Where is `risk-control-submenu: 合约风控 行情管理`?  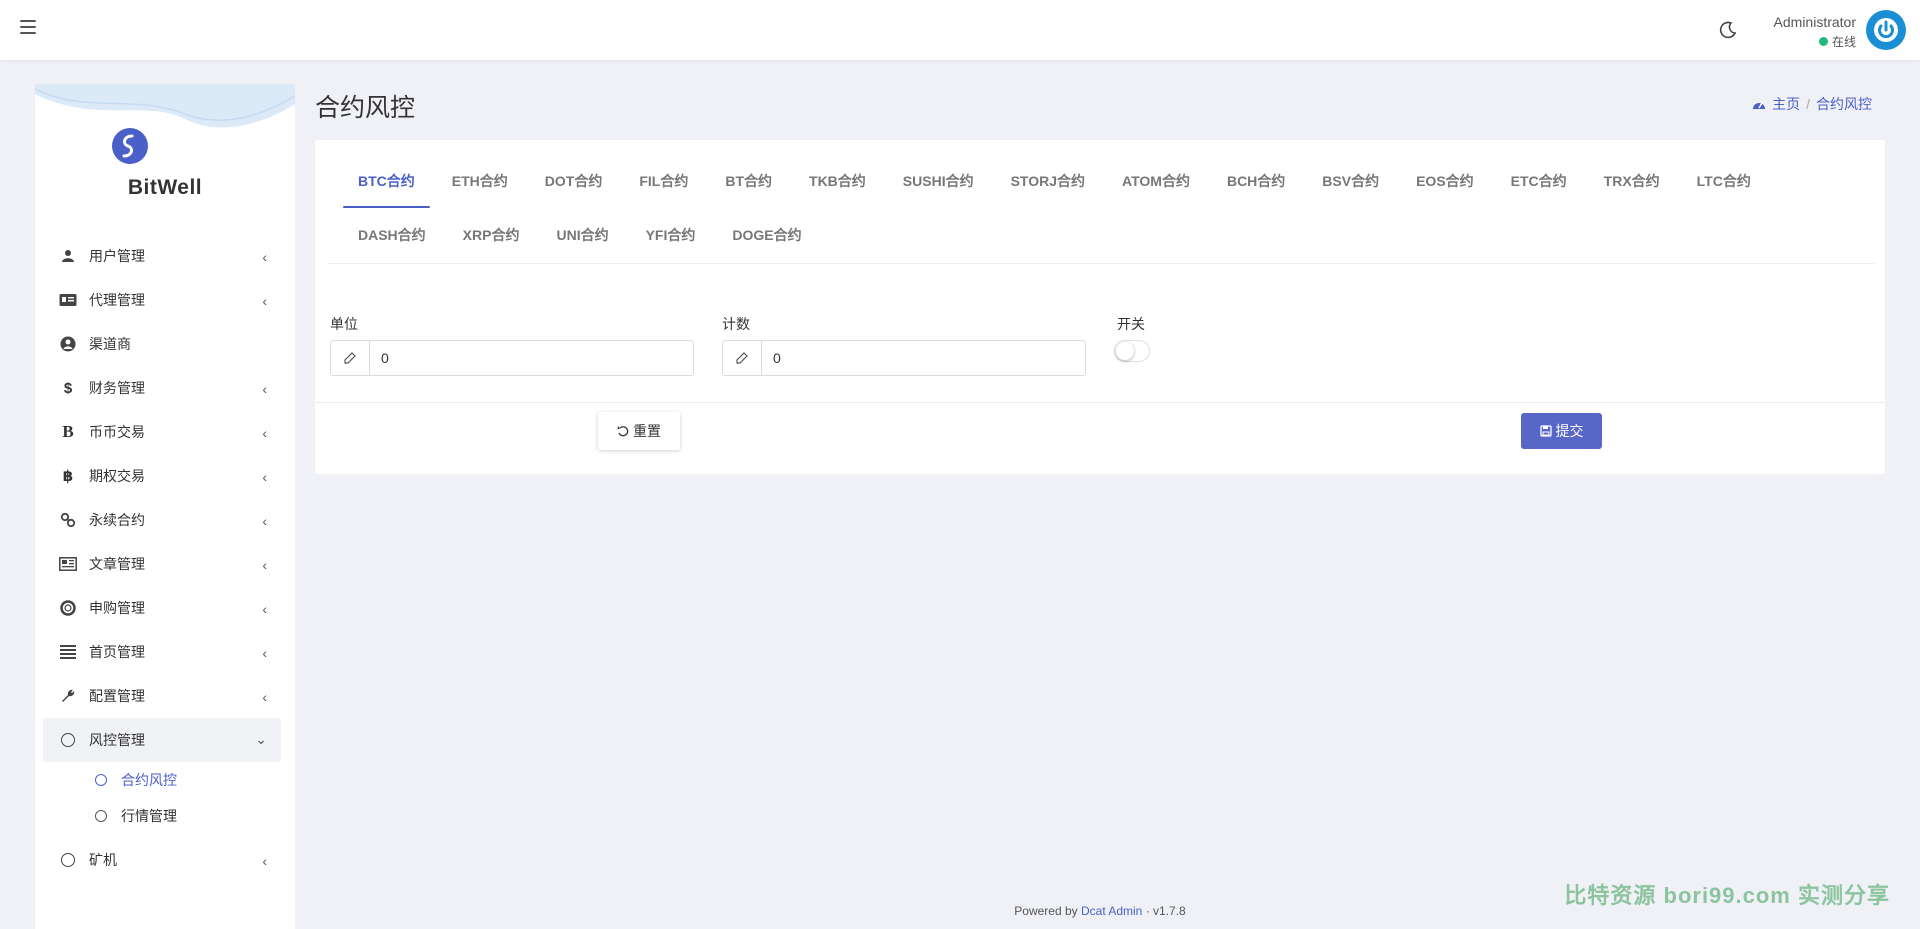 risk-control-submenu: 合约风控 行情管理 is located at coordinates (162, 798).